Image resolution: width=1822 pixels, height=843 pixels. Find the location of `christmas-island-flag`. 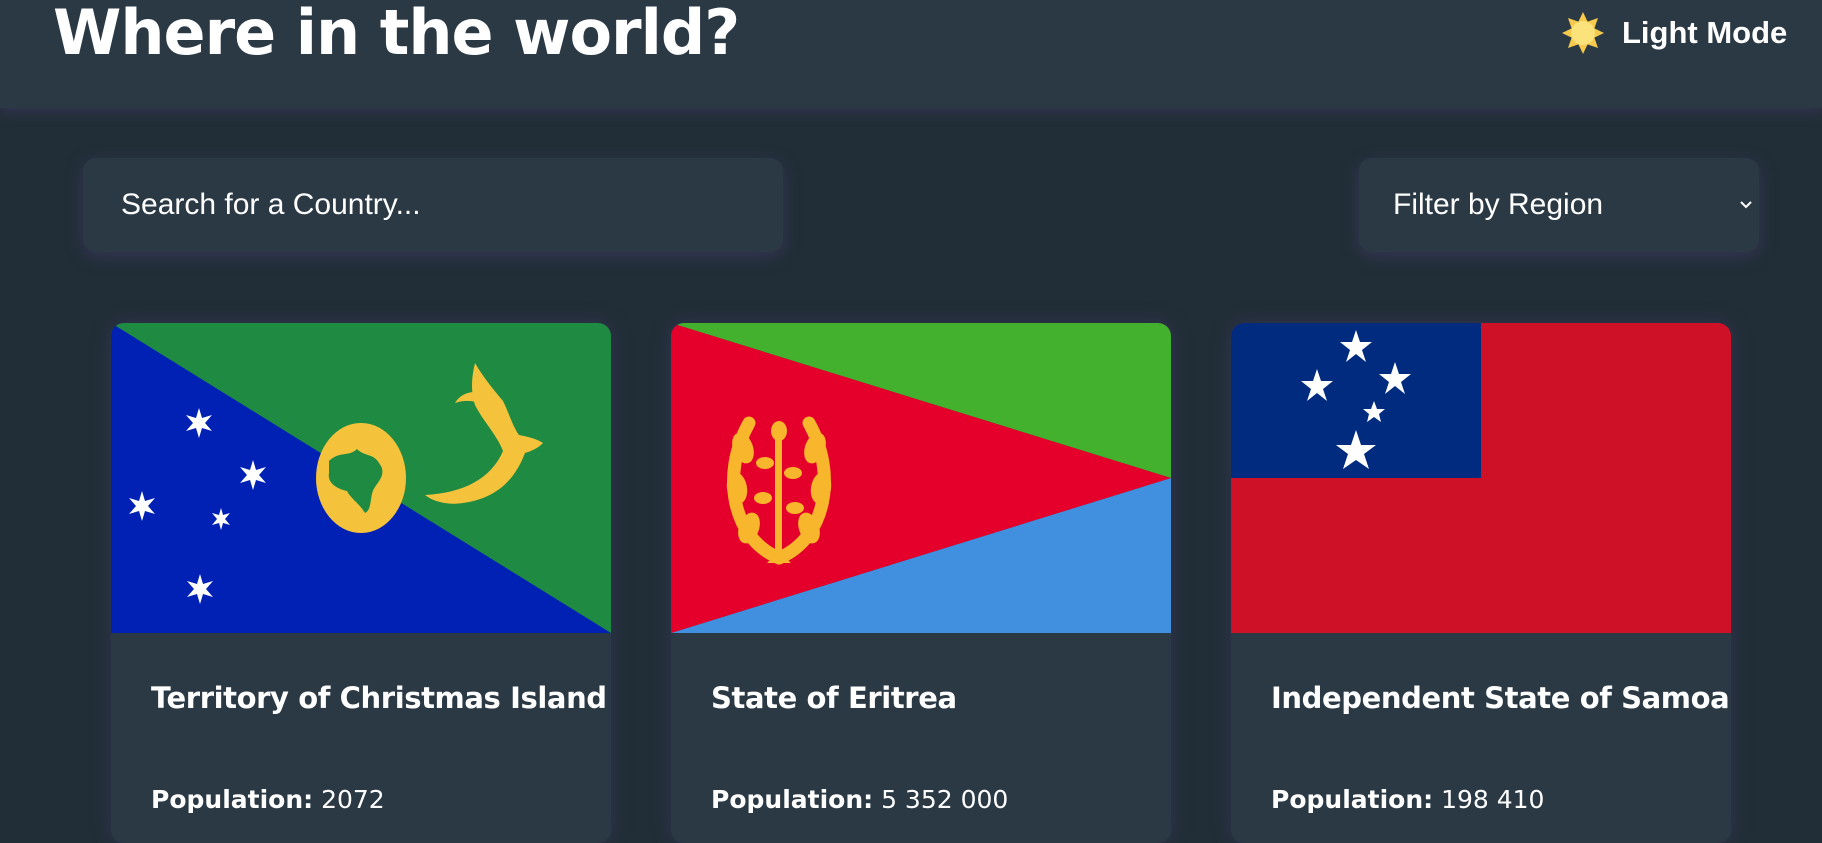

christmas-island-flag is located at coordinates (361, 478).